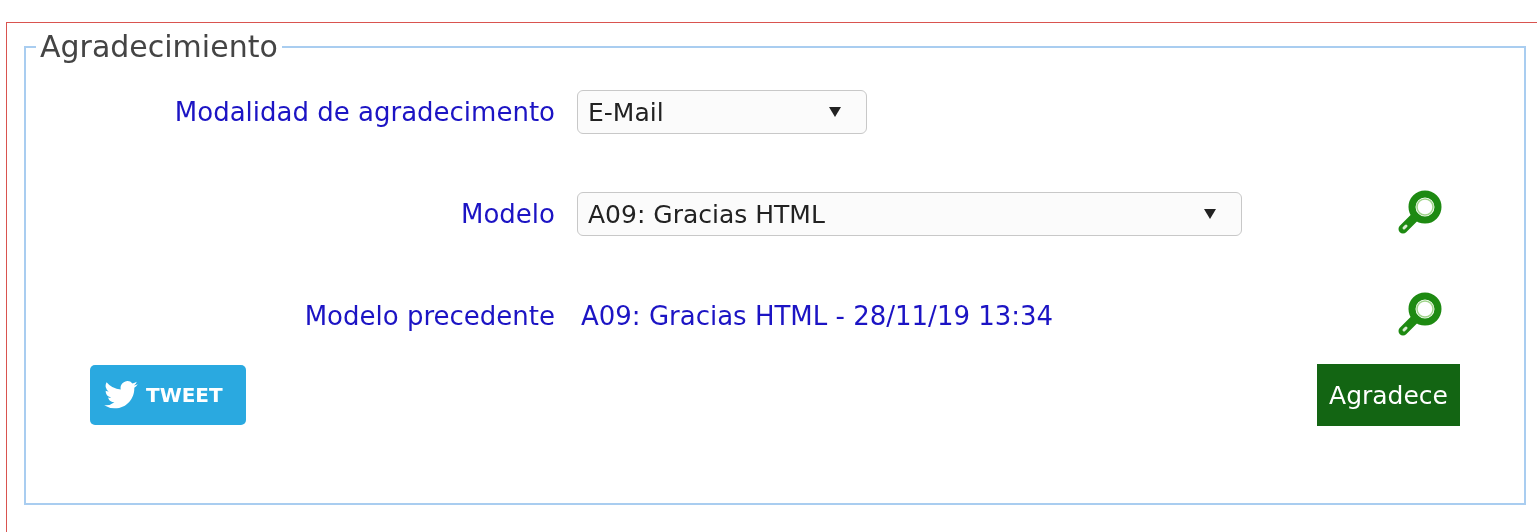 The image size is (1537, 532). Describe the element at coordinates (364, 112) in the screenshot. I see `field-label: Modalidad de agradecimento` at that location.